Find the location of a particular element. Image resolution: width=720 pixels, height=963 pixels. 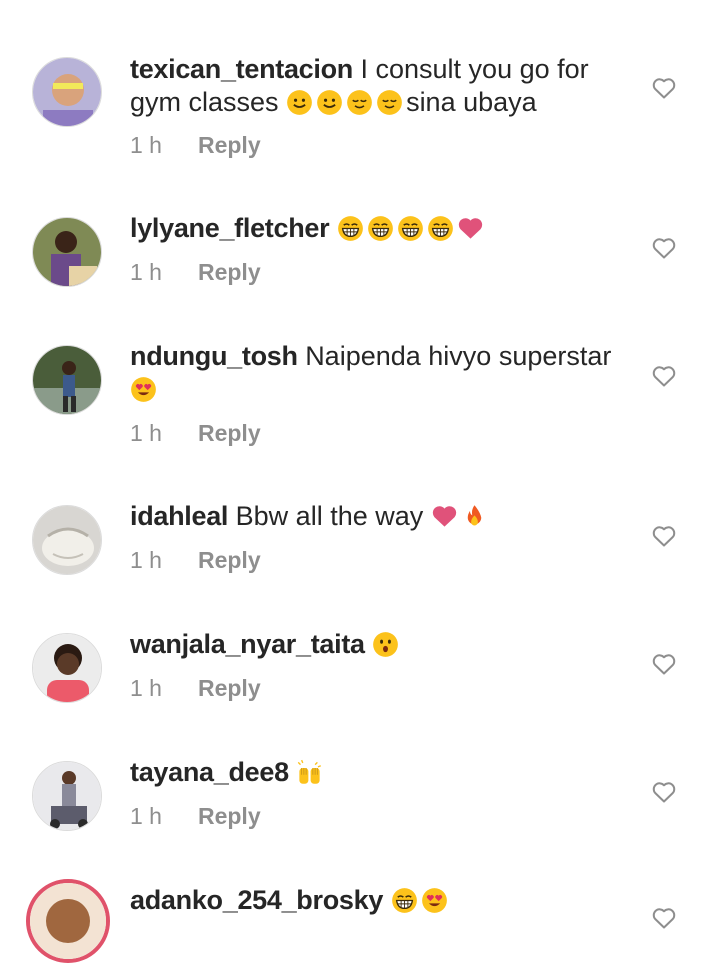

comment-text: adanko_254_brosky is located at coordinates (380, 900).